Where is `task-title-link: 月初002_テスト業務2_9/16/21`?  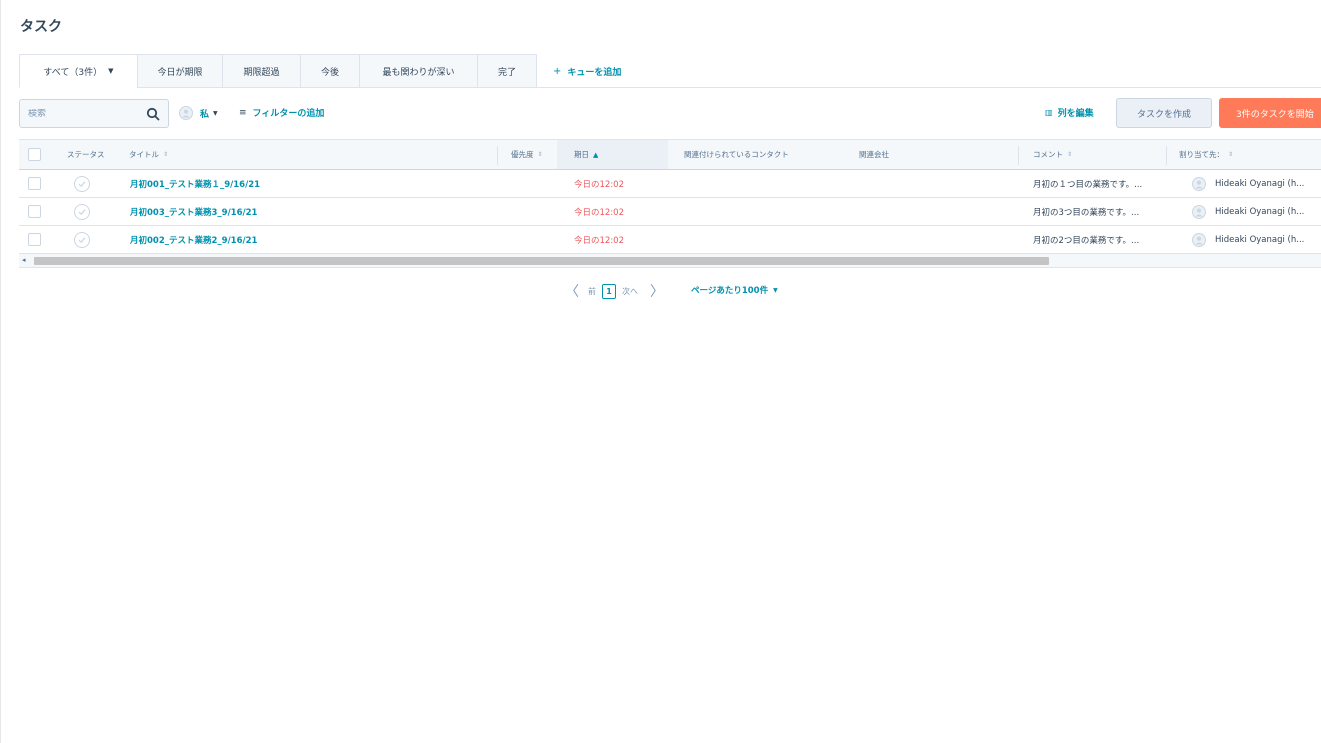 task-title-link: 月初002_テスト業務2_9/16/21 is located at coordinates (193, 239).